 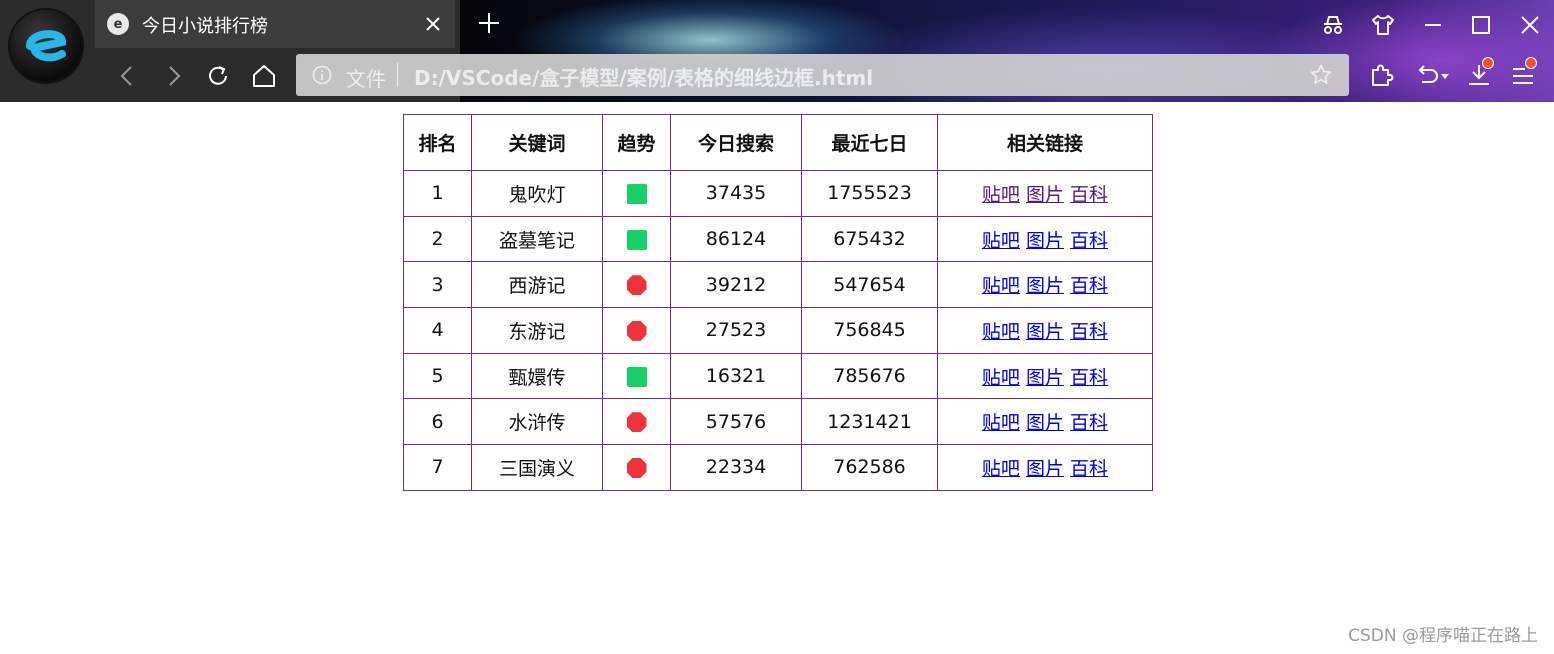 What do you see at coordinates (869, 193) in the screenshot?
I see `cell-last-seven-days: 1755523` at bounding box center [869, 193].